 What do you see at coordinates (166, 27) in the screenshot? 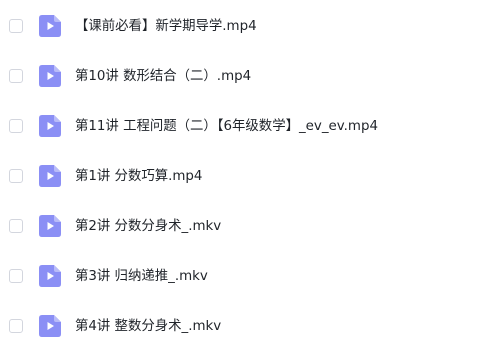
I see `file-name: 【课前必看】新学期导学.mp4` at bounding box center [166, 27].